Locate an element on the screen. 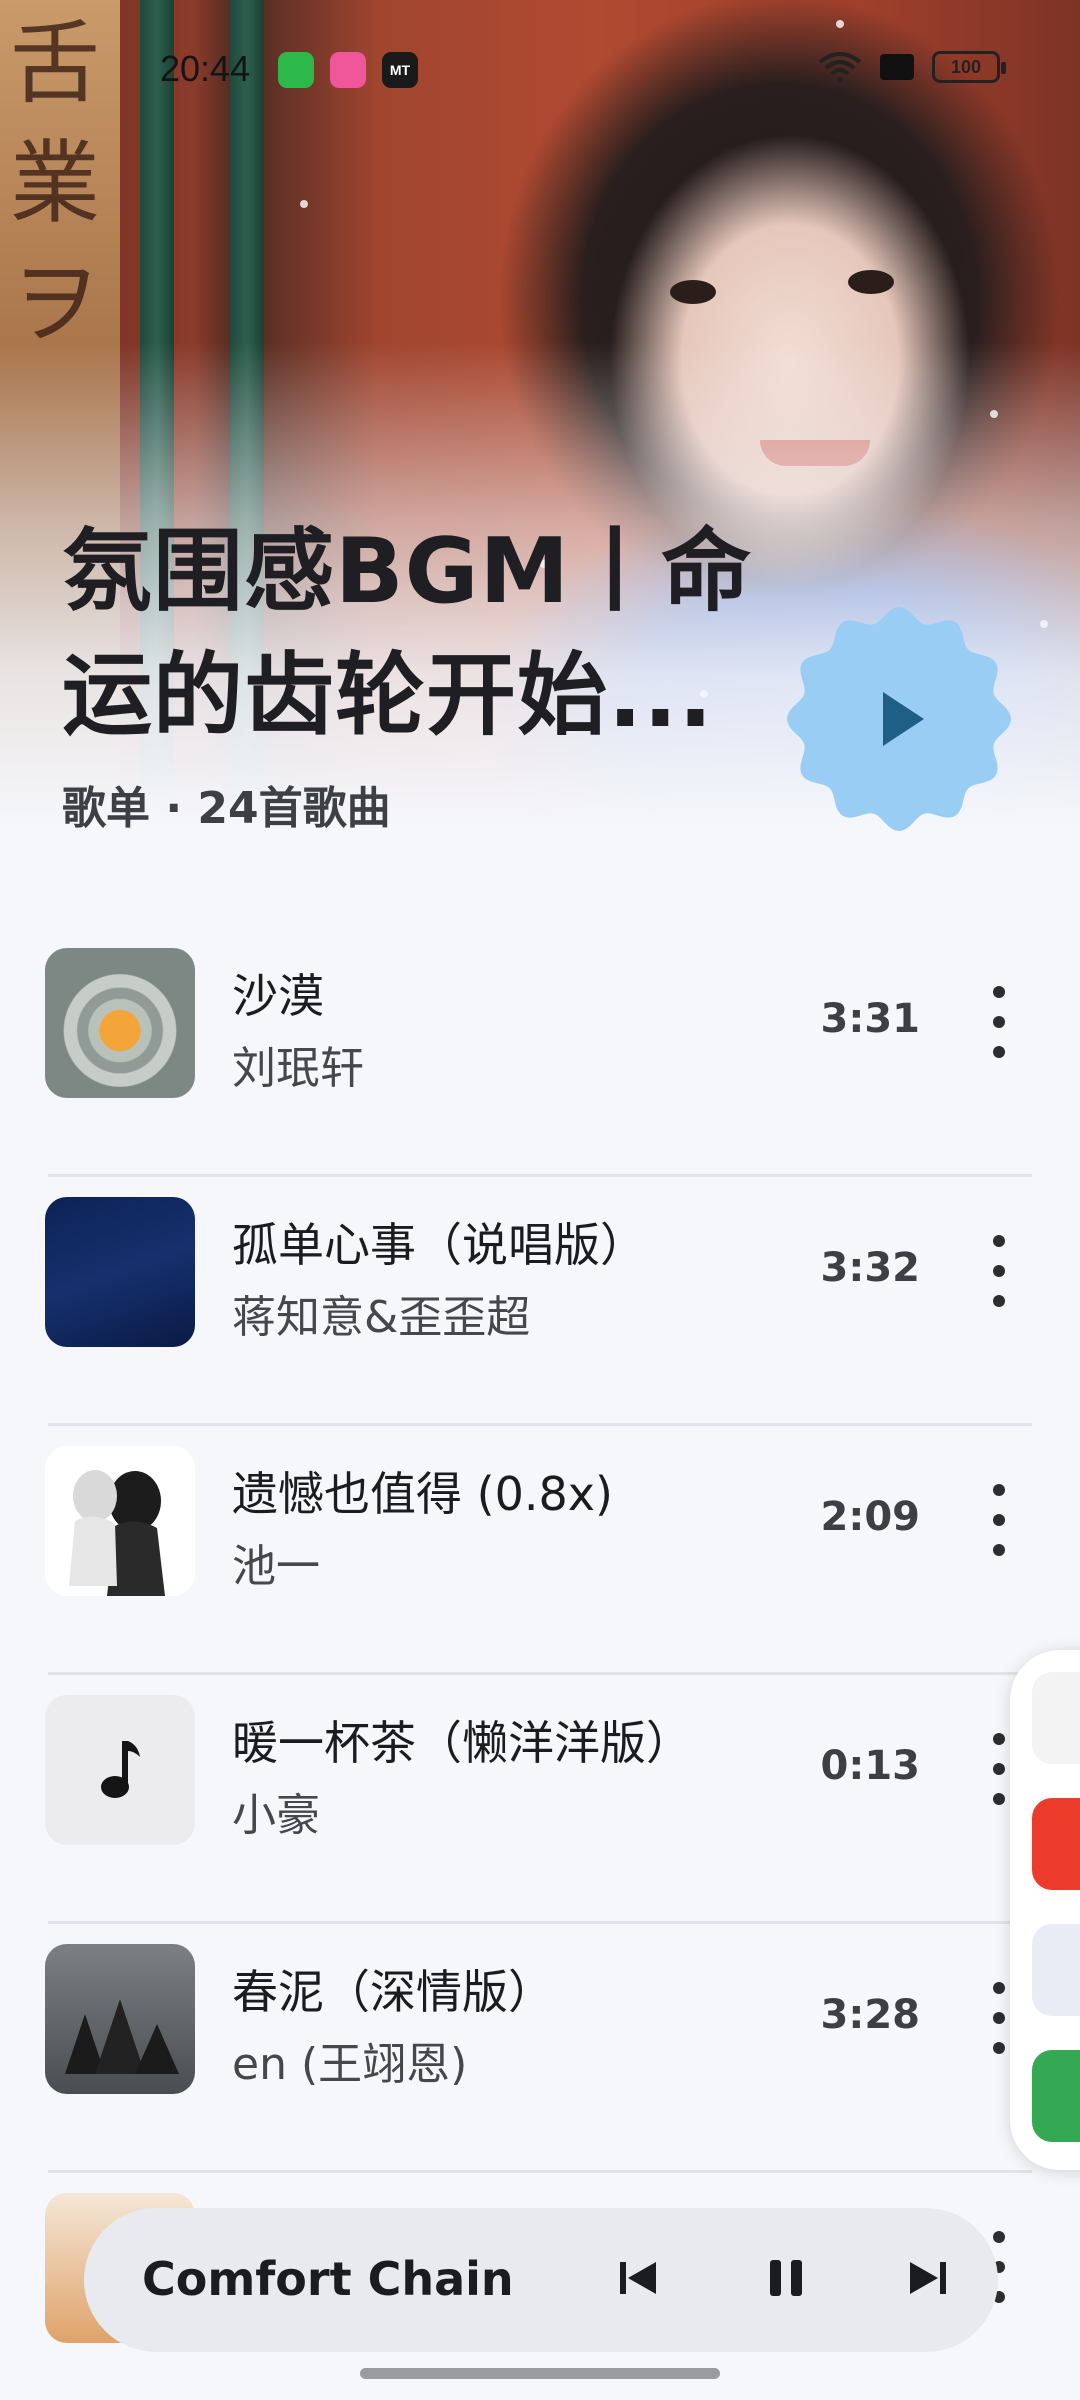 The image size is (1080, 2400). status-time: 20:44 is located at coordinates (205, 68).